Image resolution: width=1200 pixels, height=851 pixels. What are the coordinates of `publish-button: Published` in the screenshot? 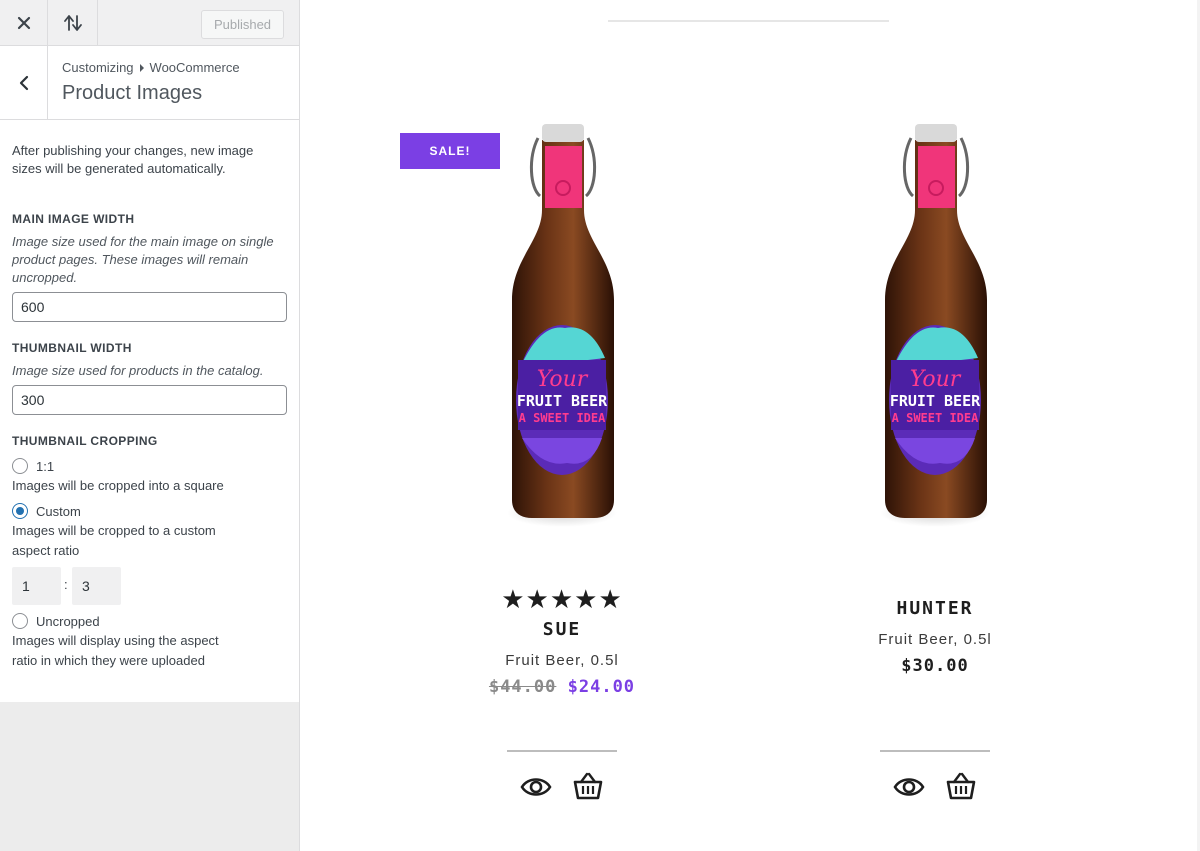 It's located at (242, 24).